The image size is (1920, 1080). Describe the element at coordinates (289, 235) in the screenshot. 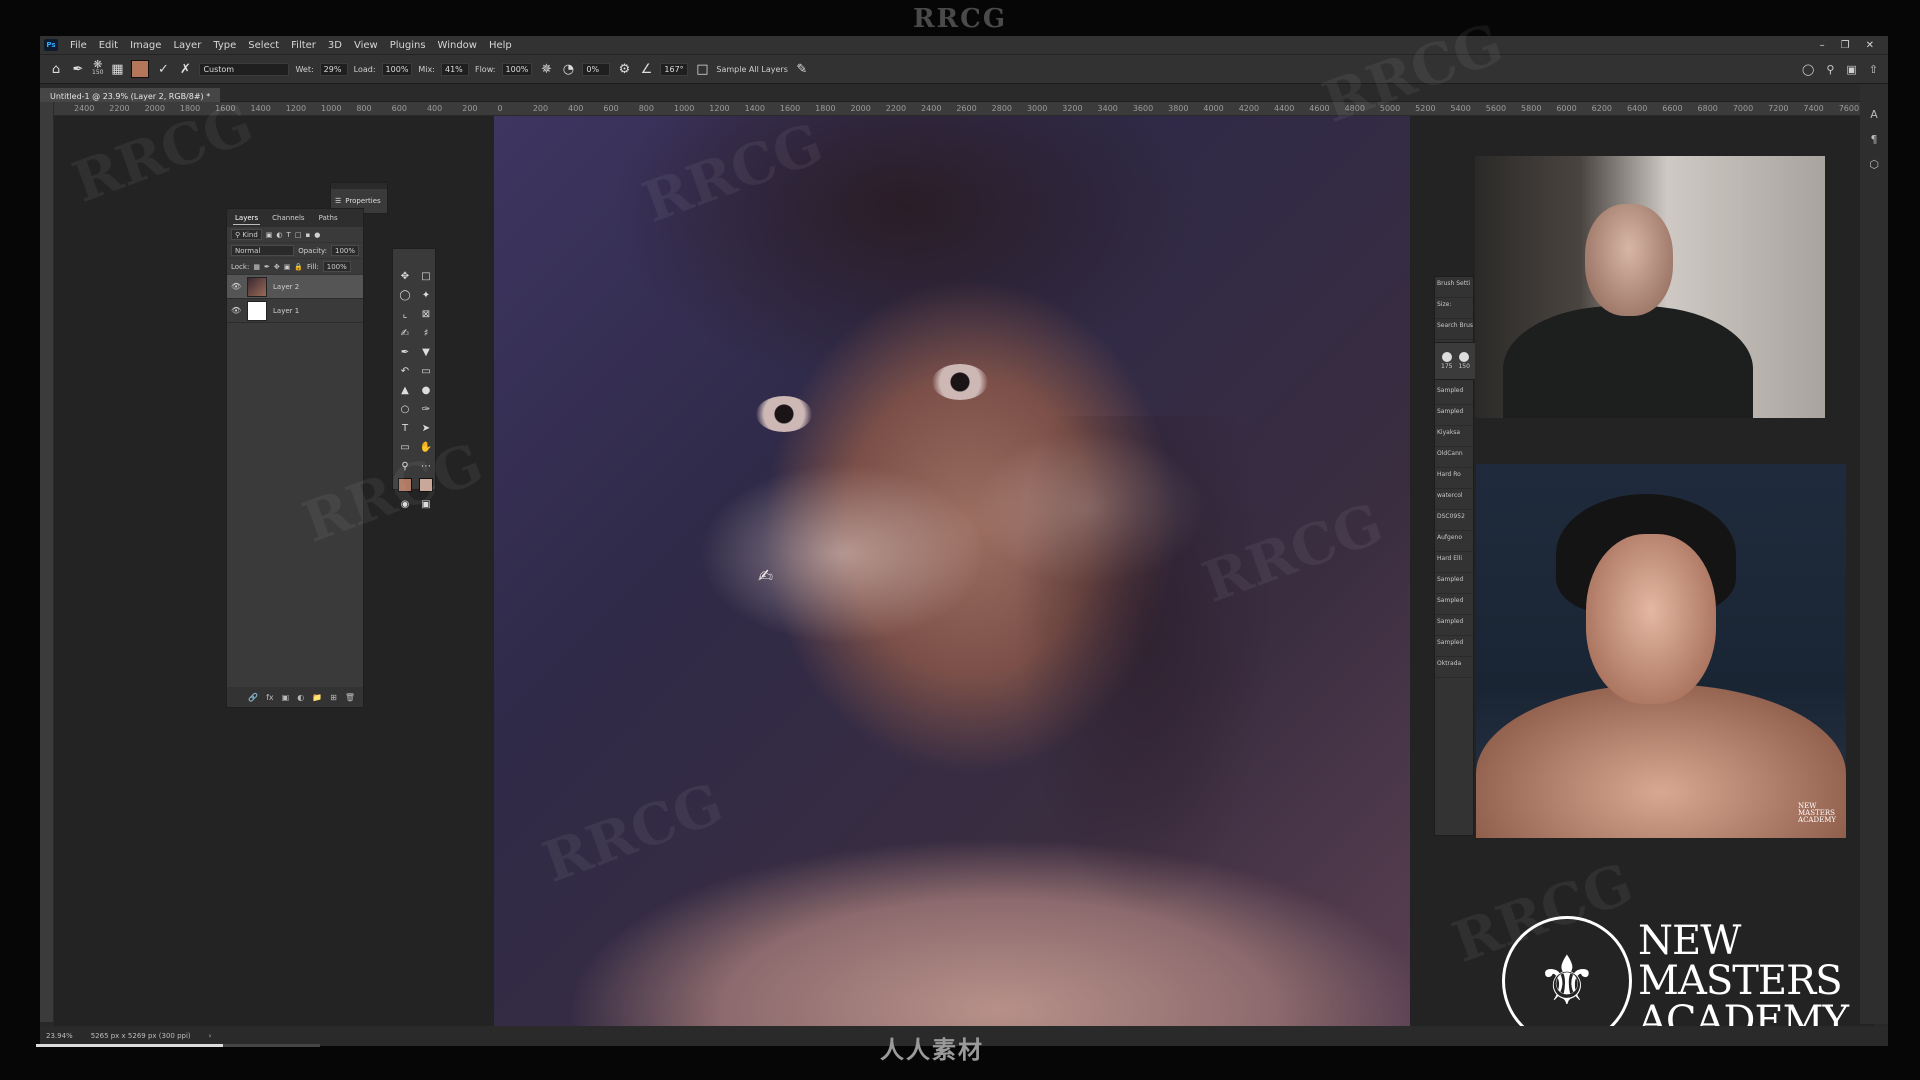

I see `filter-type-icon: T` at that location.